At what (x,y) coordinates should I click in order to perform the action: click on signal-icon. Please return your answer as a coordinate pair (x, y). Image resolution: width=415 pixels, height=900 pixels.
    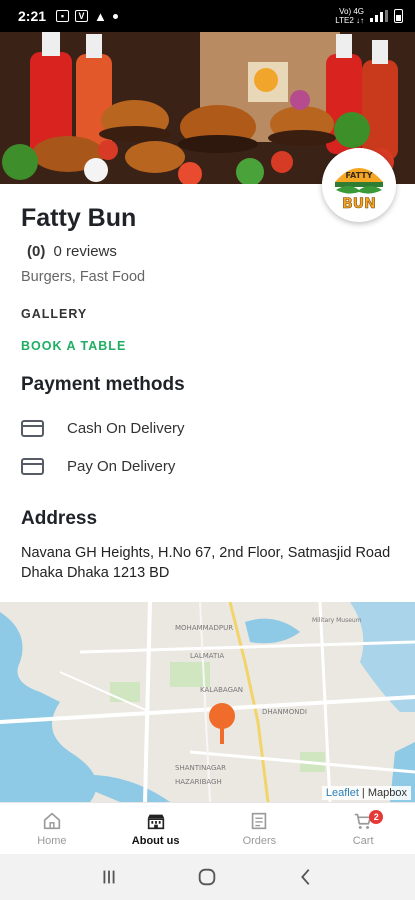
    Looking at the image, I should click on (379, 16).